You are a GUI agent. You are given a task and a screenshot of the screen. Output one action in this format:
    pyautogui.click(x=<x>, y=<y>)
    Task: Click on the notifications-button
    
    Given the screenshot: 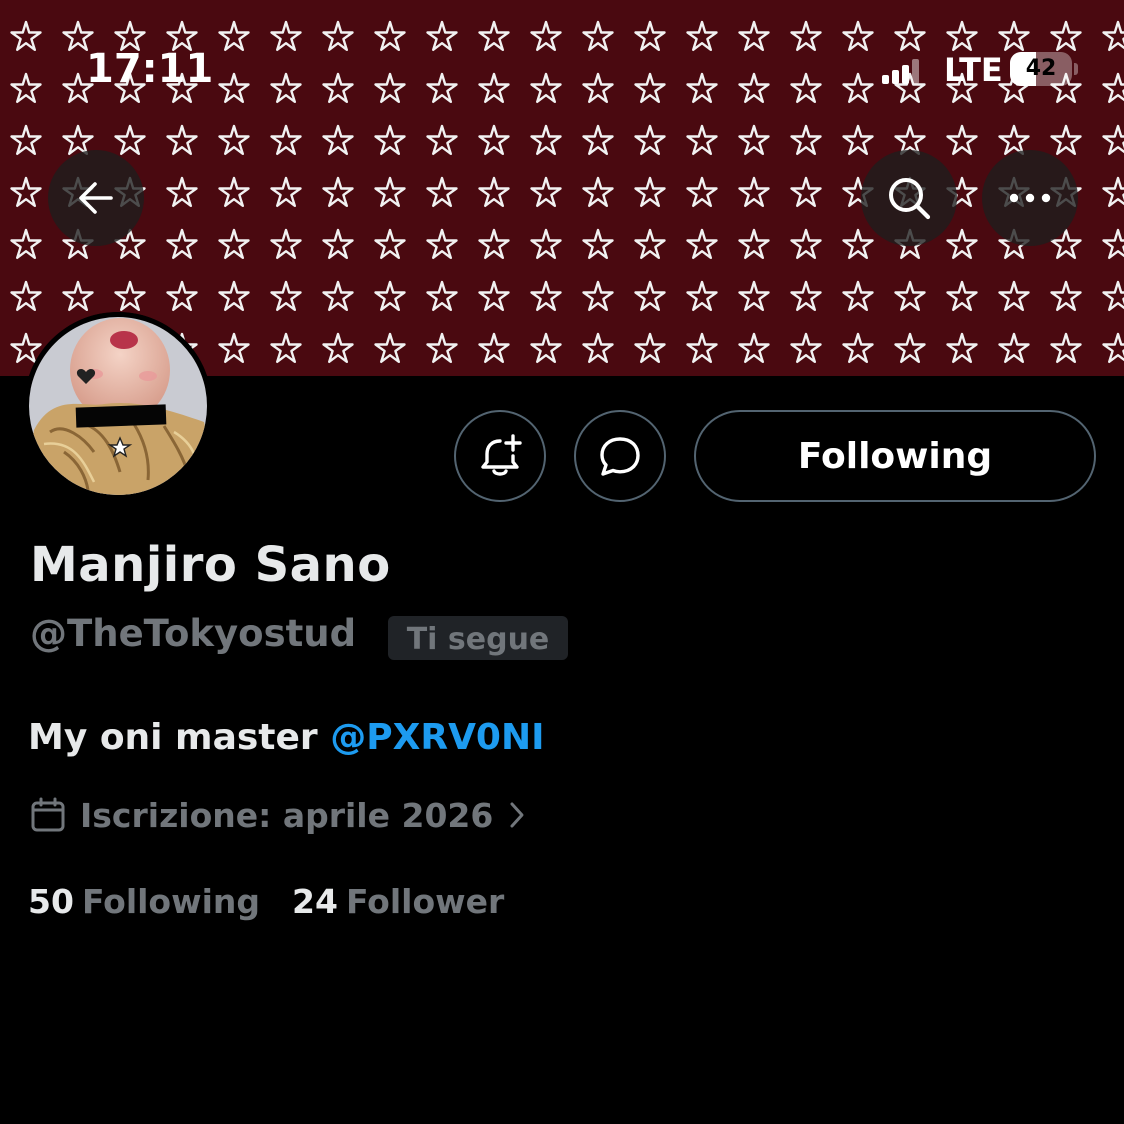 What is the action you would take?
    pyautogui.click(x=500, y=456)
    